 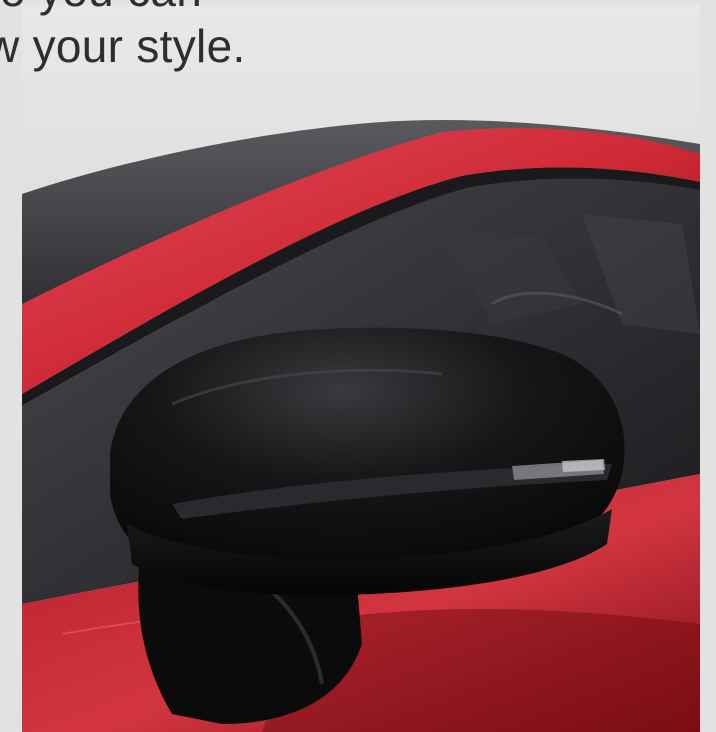 What do you see at coordinates (708, 366) in the screenshot?
I see `right-margin` at bounding box center [708, 366].